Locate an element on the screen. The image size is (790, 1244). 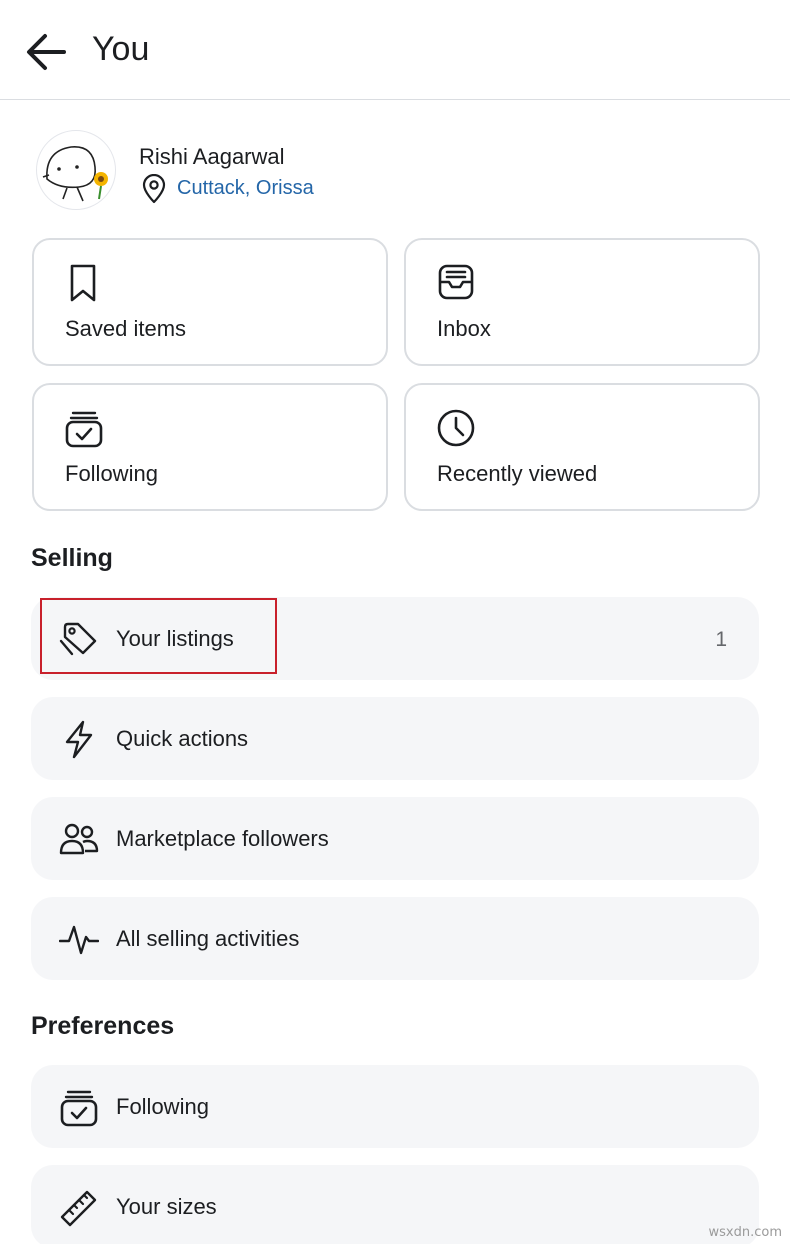
arrow-left-icon is located at coordinates (46, 52).